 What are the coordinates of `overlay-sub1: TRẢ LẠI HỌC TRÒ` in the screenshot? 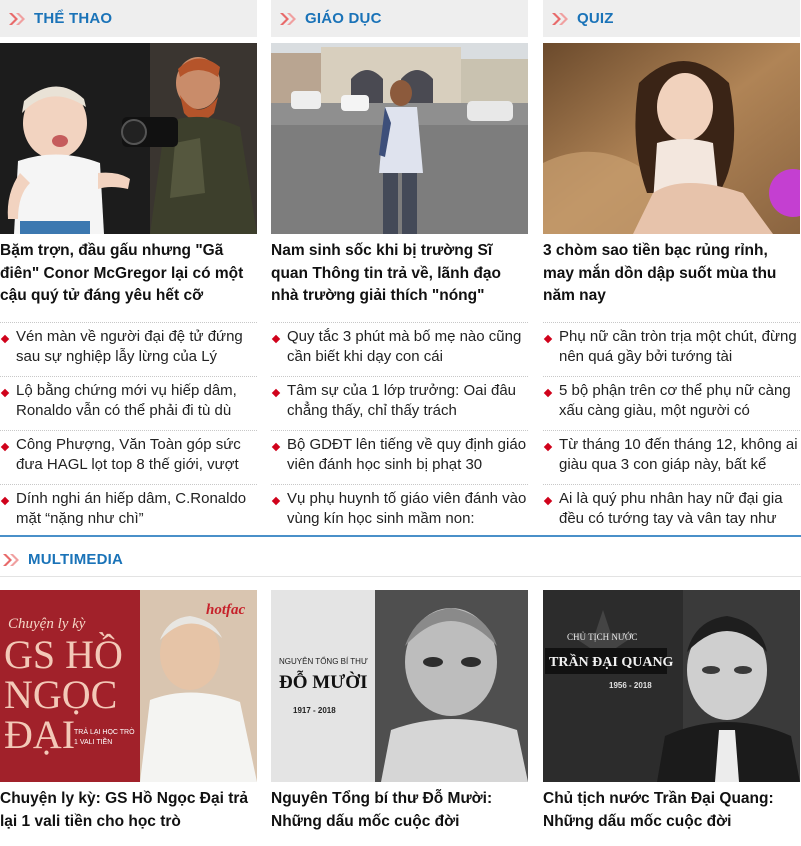 It's located at (104, 731).